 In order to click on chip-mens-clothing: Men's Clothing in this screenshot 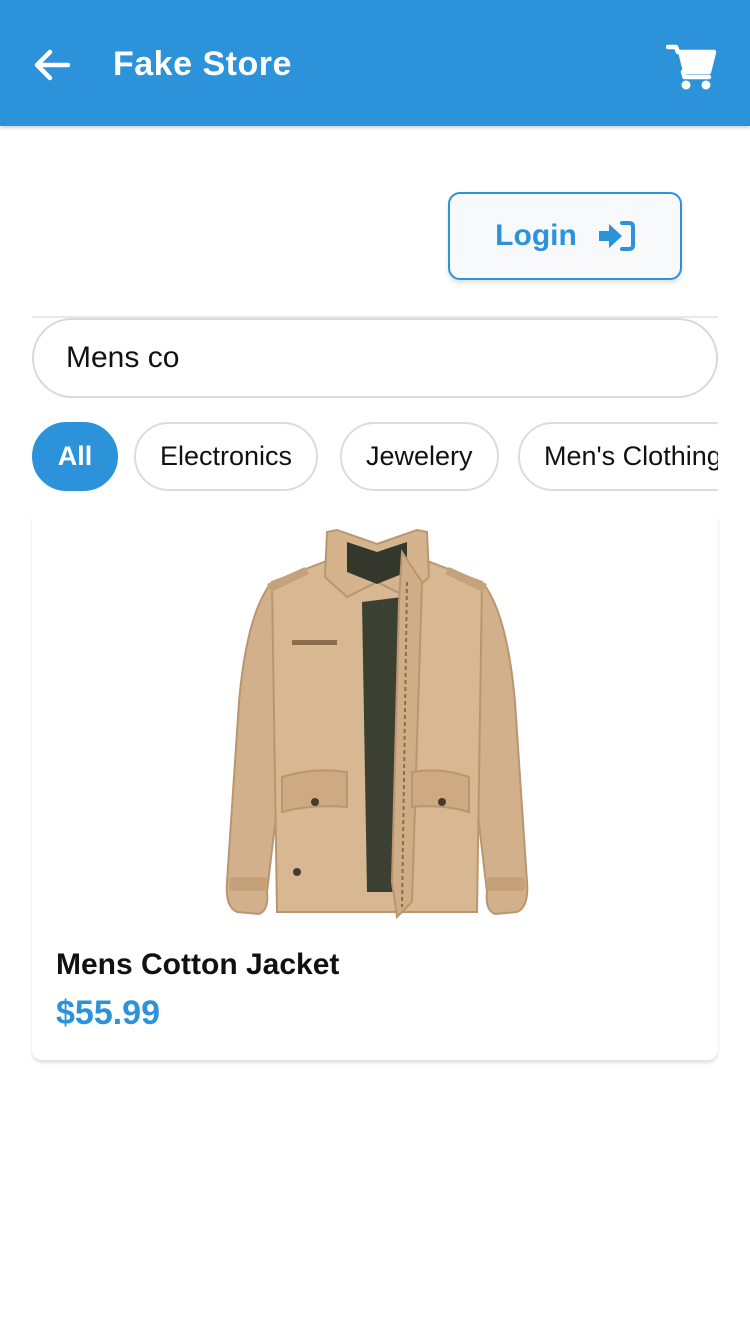, I will do `click(618, 456)`.